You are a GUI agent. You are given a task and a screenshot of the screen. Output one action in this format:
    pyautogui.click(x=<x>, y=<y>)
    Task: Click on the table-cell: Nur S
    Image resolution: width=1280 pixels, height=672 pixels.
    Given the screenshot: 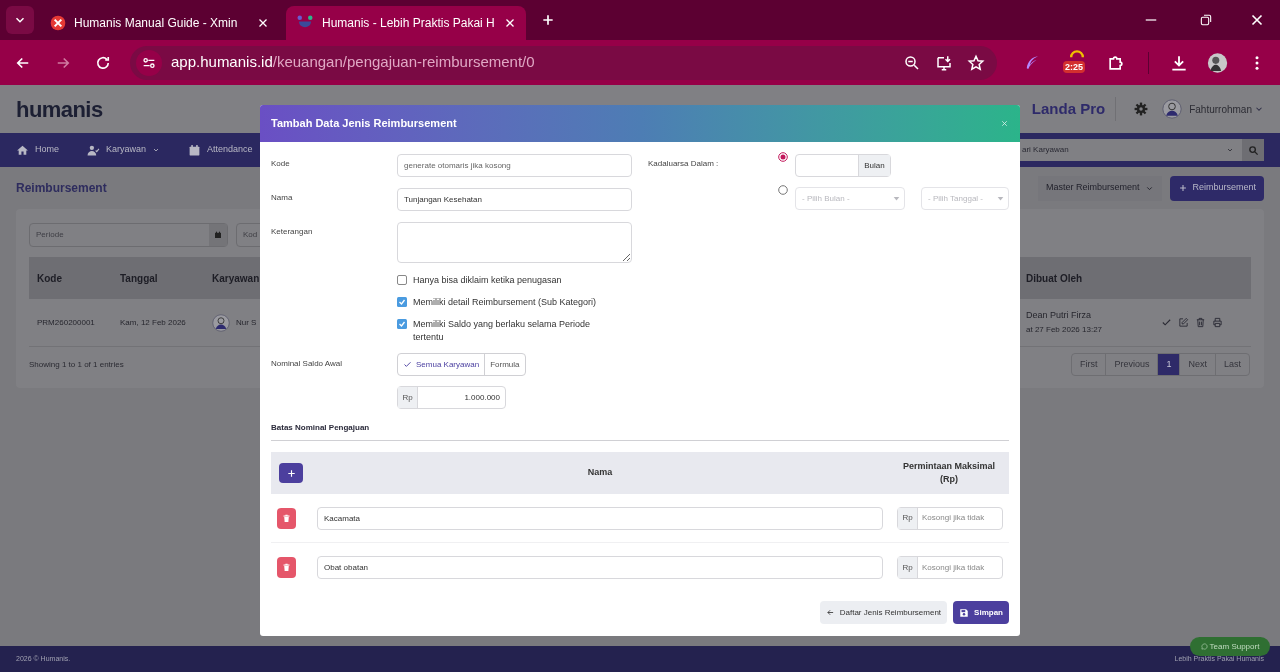 What is the action you would take?
    pyautogui.click(x=246, y=322)
    